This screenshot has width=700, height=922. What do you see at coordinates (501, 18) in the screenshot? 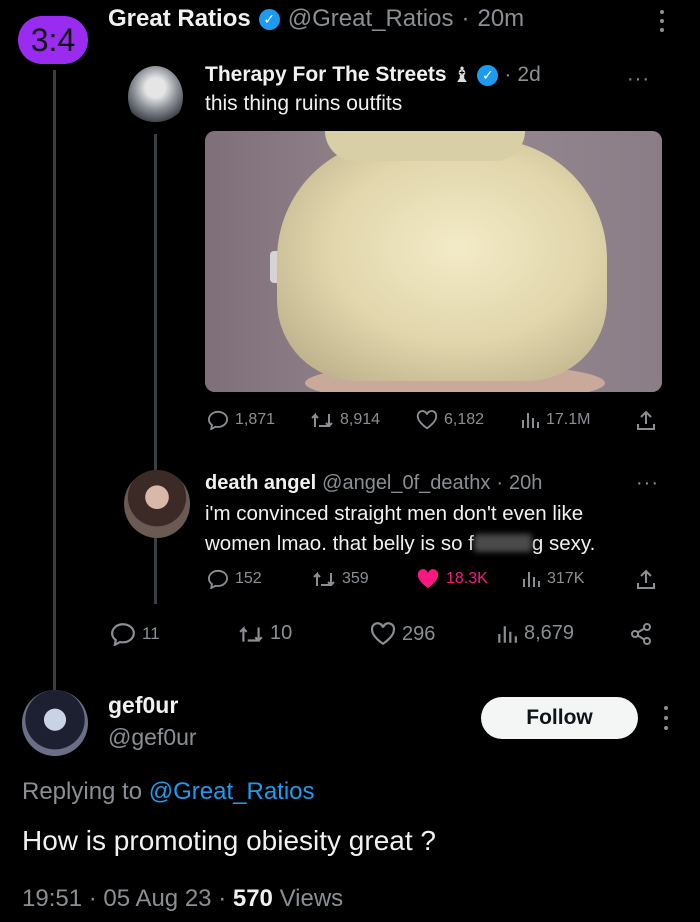
I see `tweet-time: 20m` at bounding box center [501, 18].